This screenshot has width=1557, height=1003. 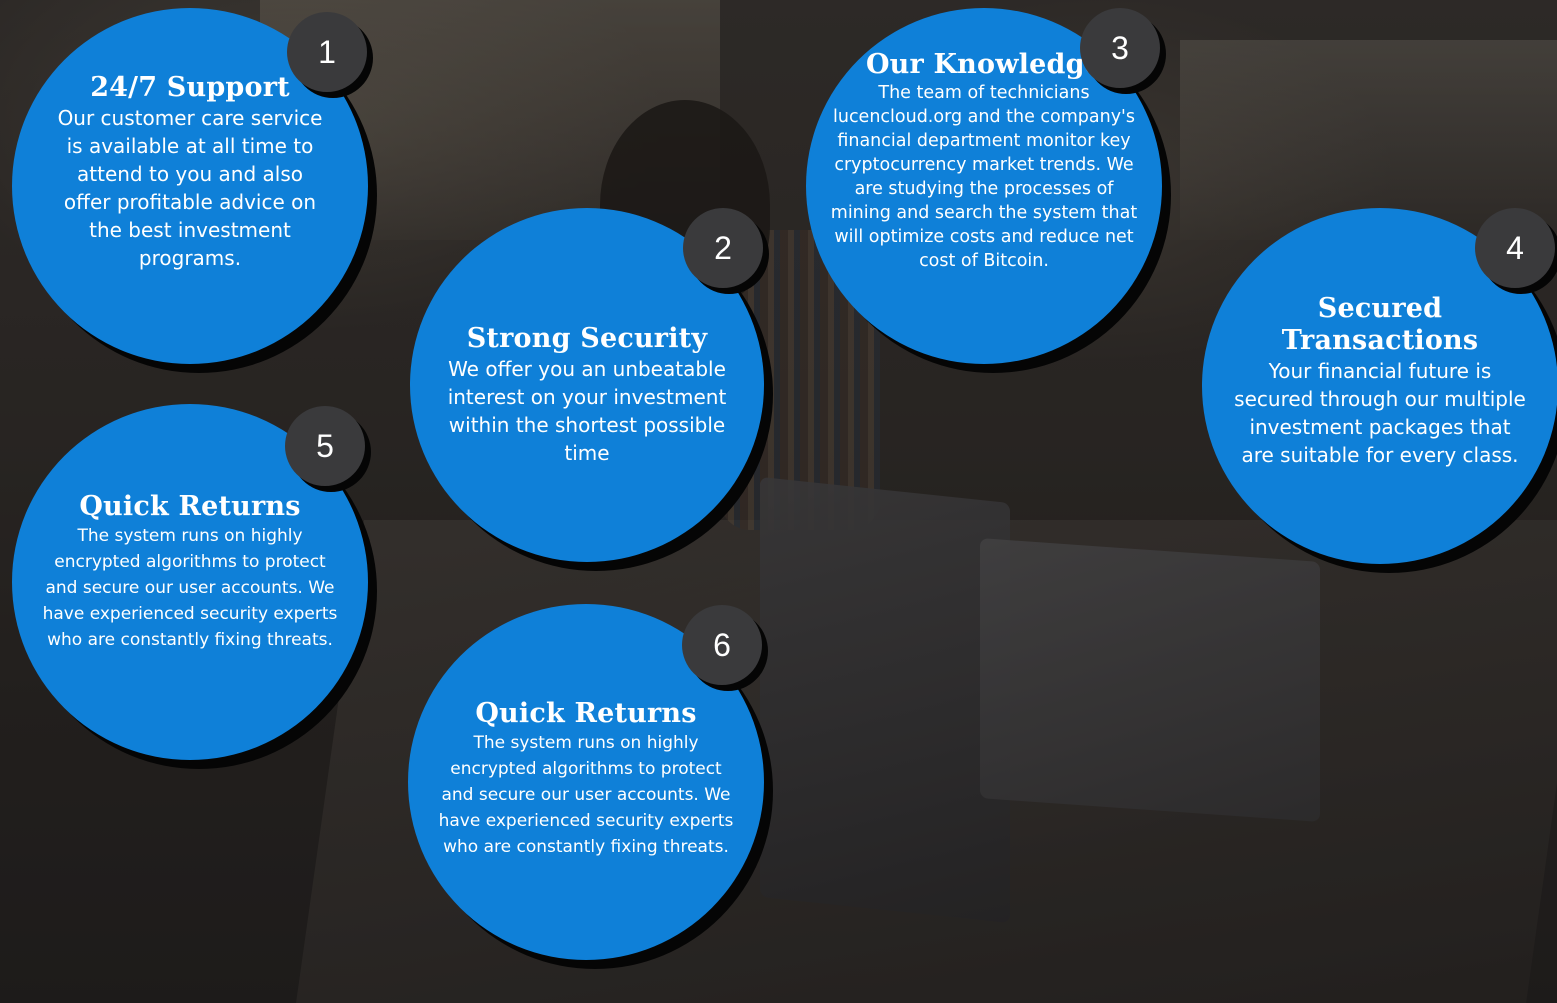 What do you see at coordinates (1515, 248) in the screenshot?
I see `feature-number-badge: 4` at bounding box center [1515, 248].